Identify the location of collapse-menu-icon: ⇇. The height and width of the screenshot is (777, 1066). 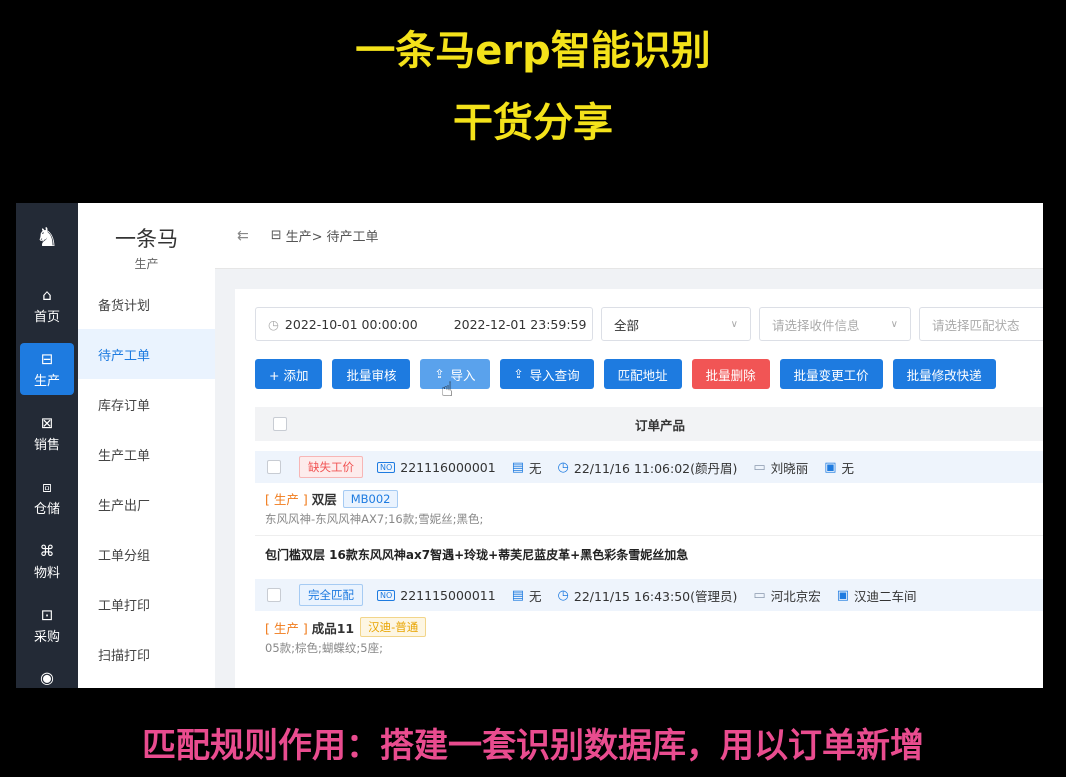
(243, 236).